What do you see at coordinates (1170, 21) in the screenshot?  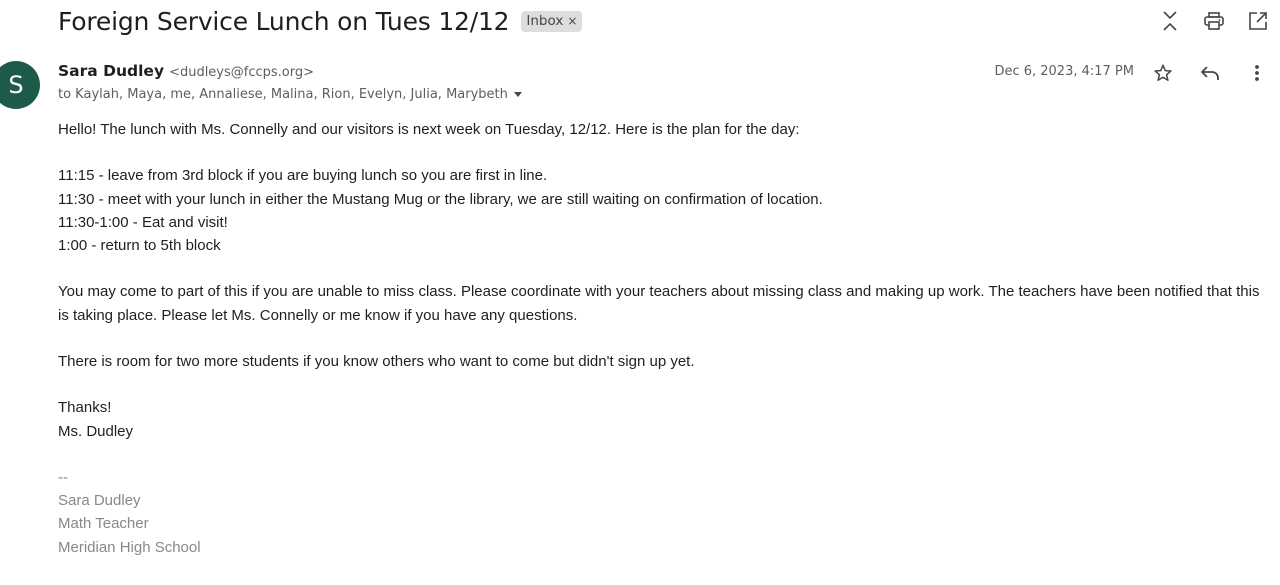 I see `unfold-less-icon` at bounding box center [1170, 21].